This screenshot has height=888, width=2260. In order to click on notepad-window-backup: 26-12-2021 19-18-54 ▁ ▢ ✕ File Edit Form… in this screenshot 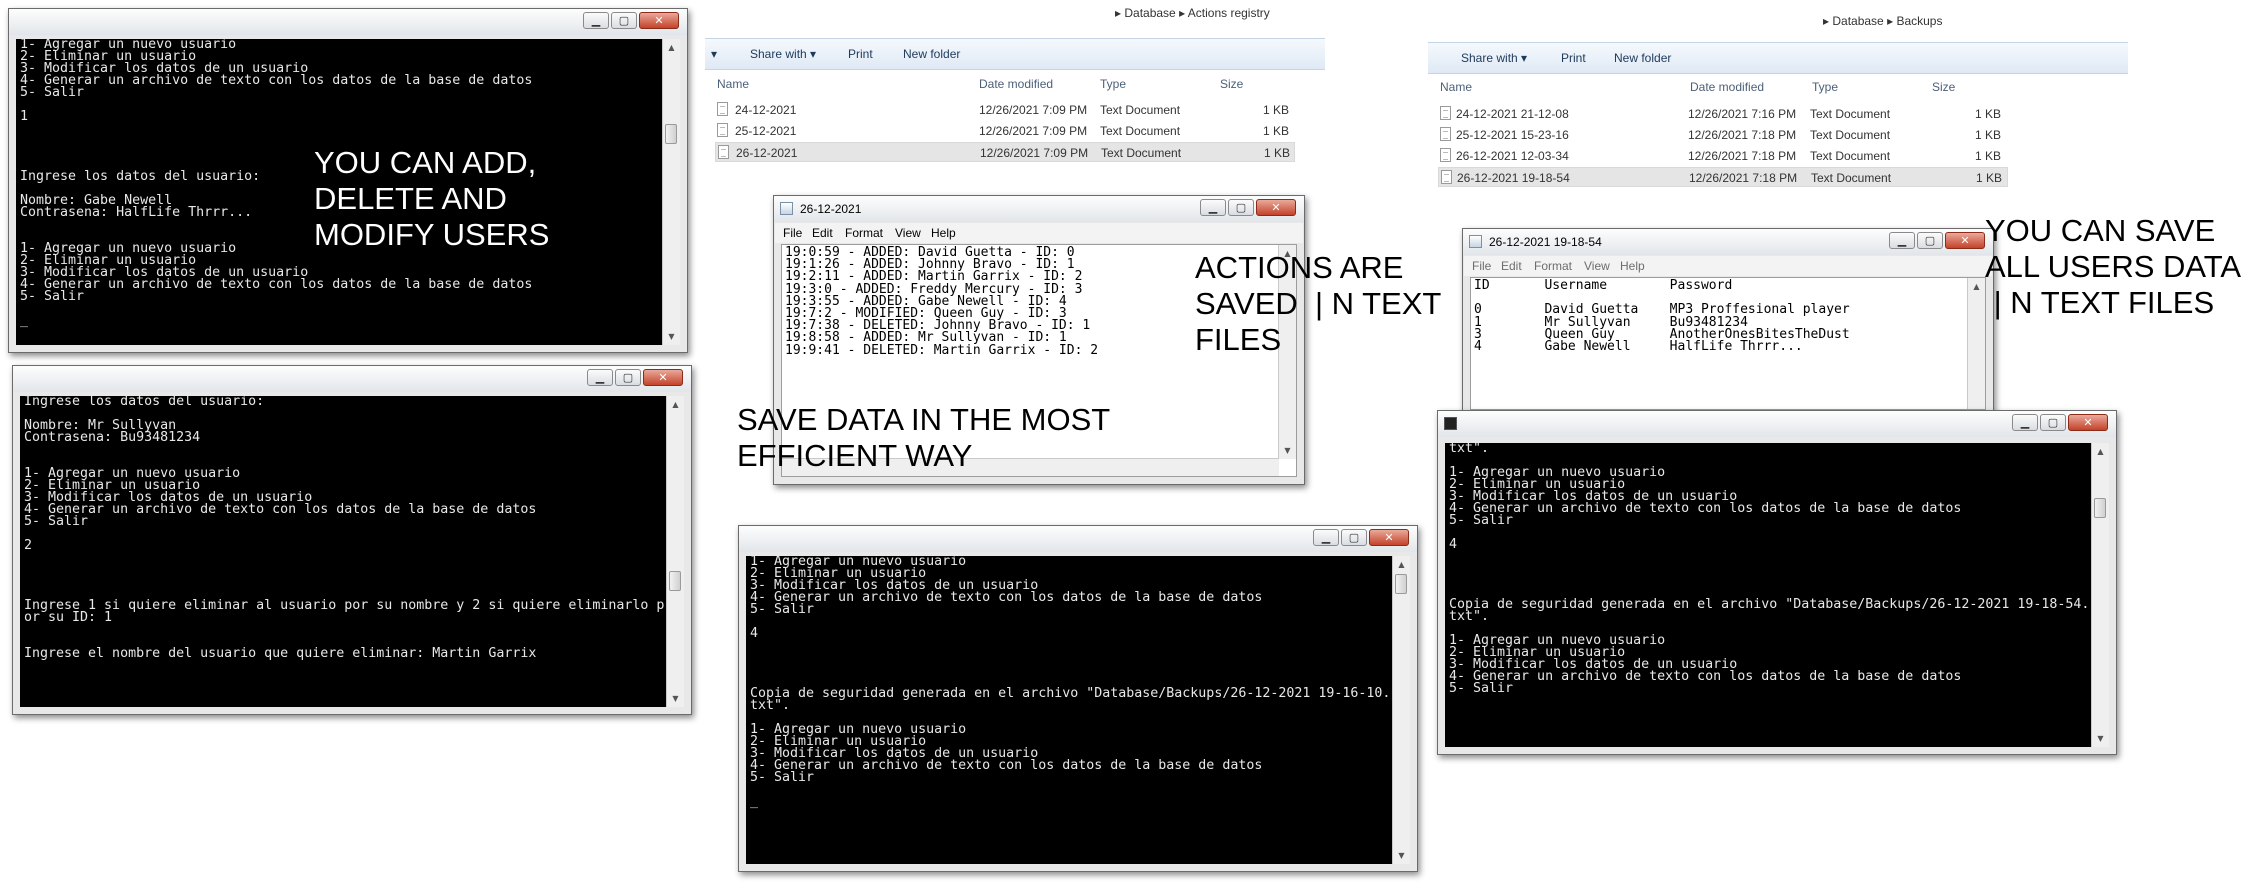, I will do `click(1728, 323)`.